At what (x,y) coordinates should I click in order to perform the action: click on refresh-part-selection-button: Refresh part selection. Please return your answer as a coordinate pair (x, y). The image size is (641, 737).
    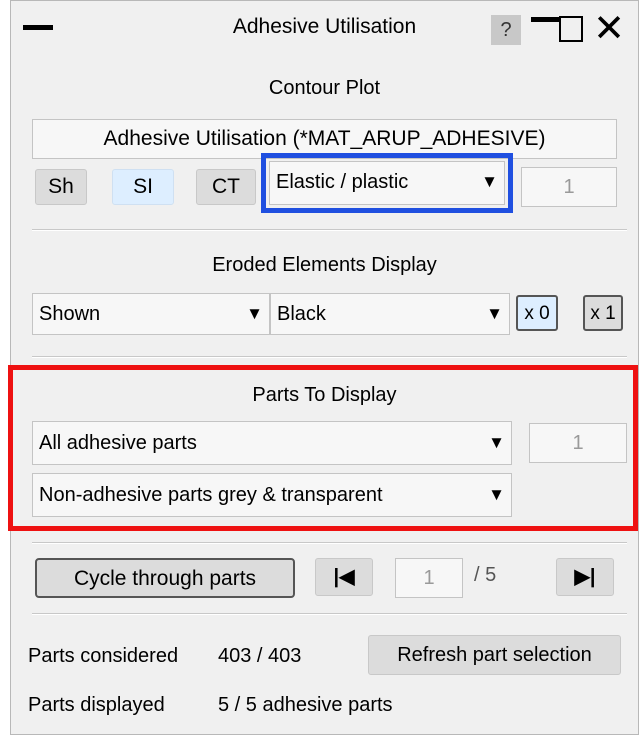
    Looking at the image, I should click on (494, 655).